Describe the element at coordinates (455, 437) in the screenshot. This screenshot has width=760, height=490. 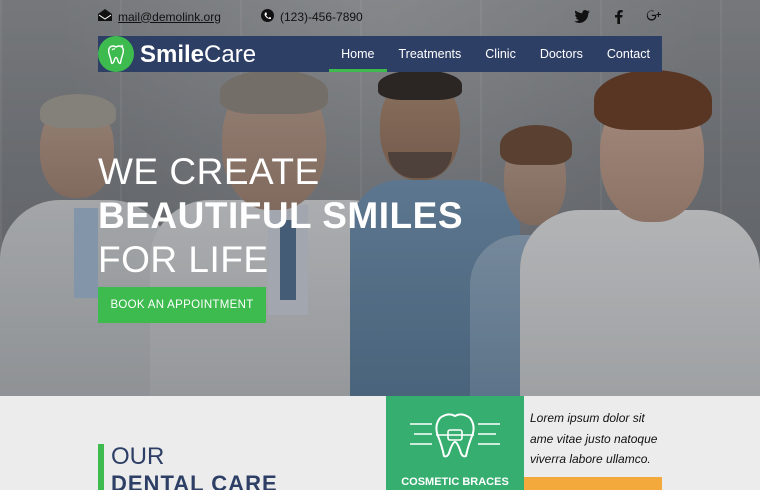
I see `braces-icon` at that location.